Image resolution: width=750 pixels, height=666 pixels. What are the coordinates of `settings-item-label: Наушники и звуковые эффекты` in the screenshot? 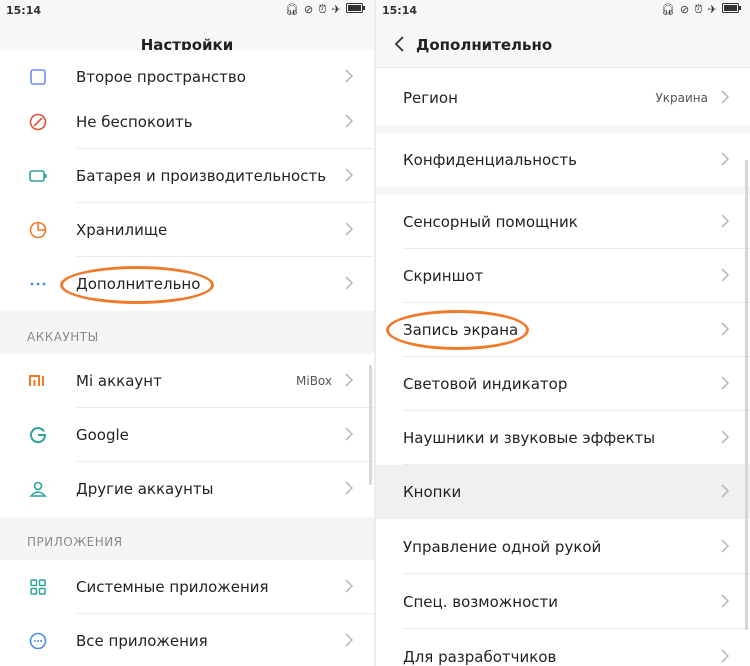 It's located at (529, 438).